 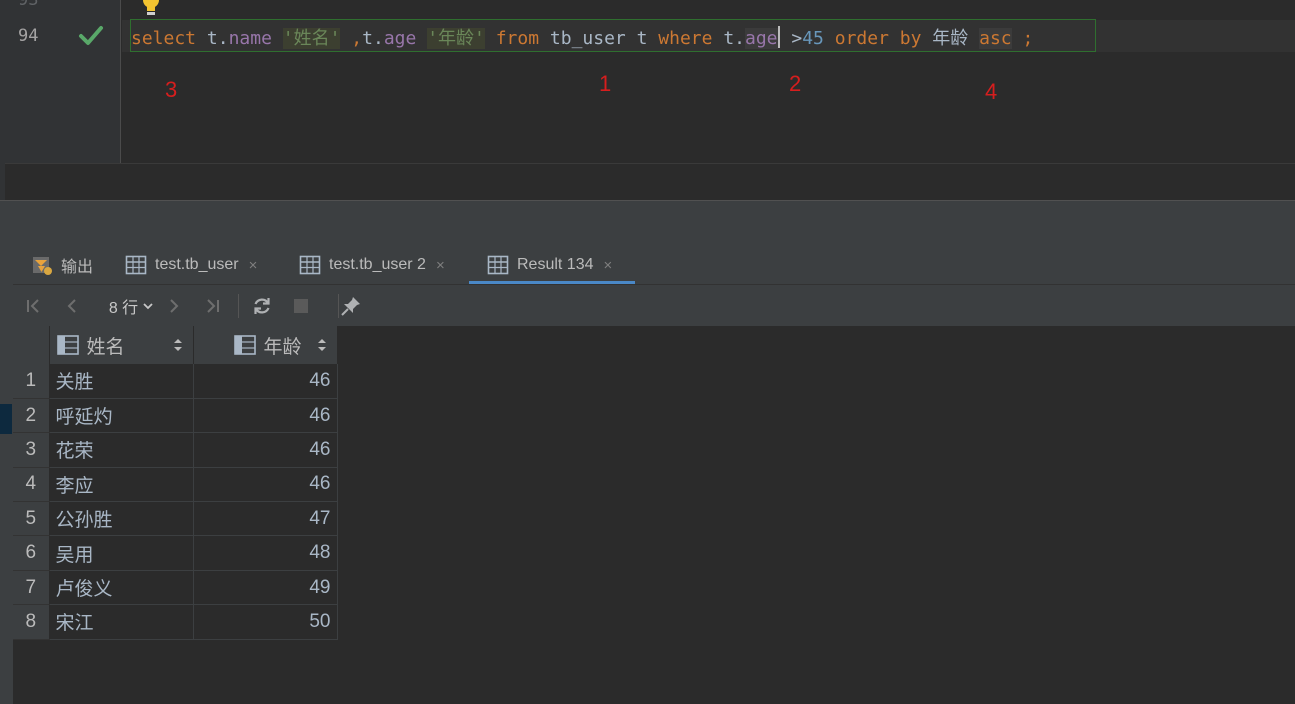 What do you see at coordinates (282, 347) in the screenshot?
I see `column-header-age-label: 年龄` at bounding box center [282, 347].